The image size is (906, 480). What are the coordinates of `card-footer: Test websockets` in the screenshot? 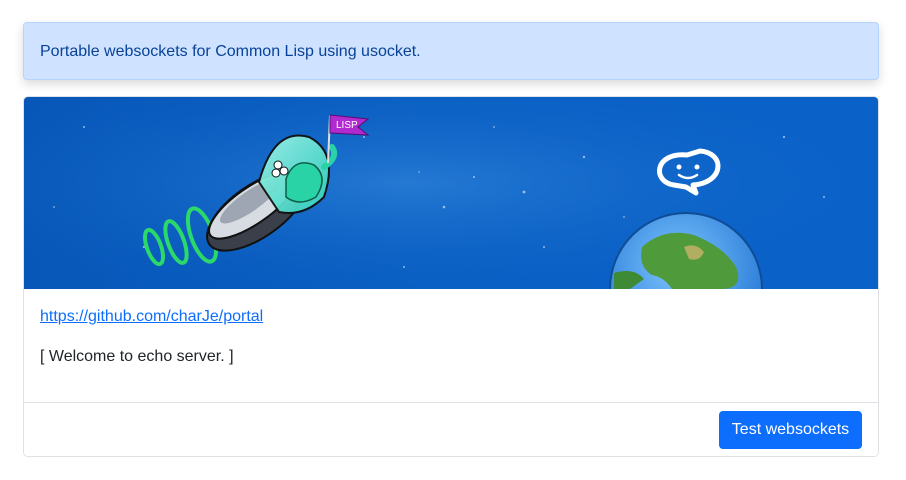 It's located at (451, 429).